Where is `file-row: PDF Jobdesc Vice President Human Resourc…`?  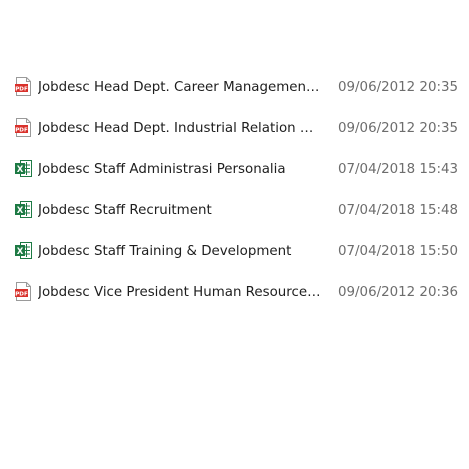
file-row: PDF Jobdesc Vice President Human Resourc… is located at coordinates (234, 292).